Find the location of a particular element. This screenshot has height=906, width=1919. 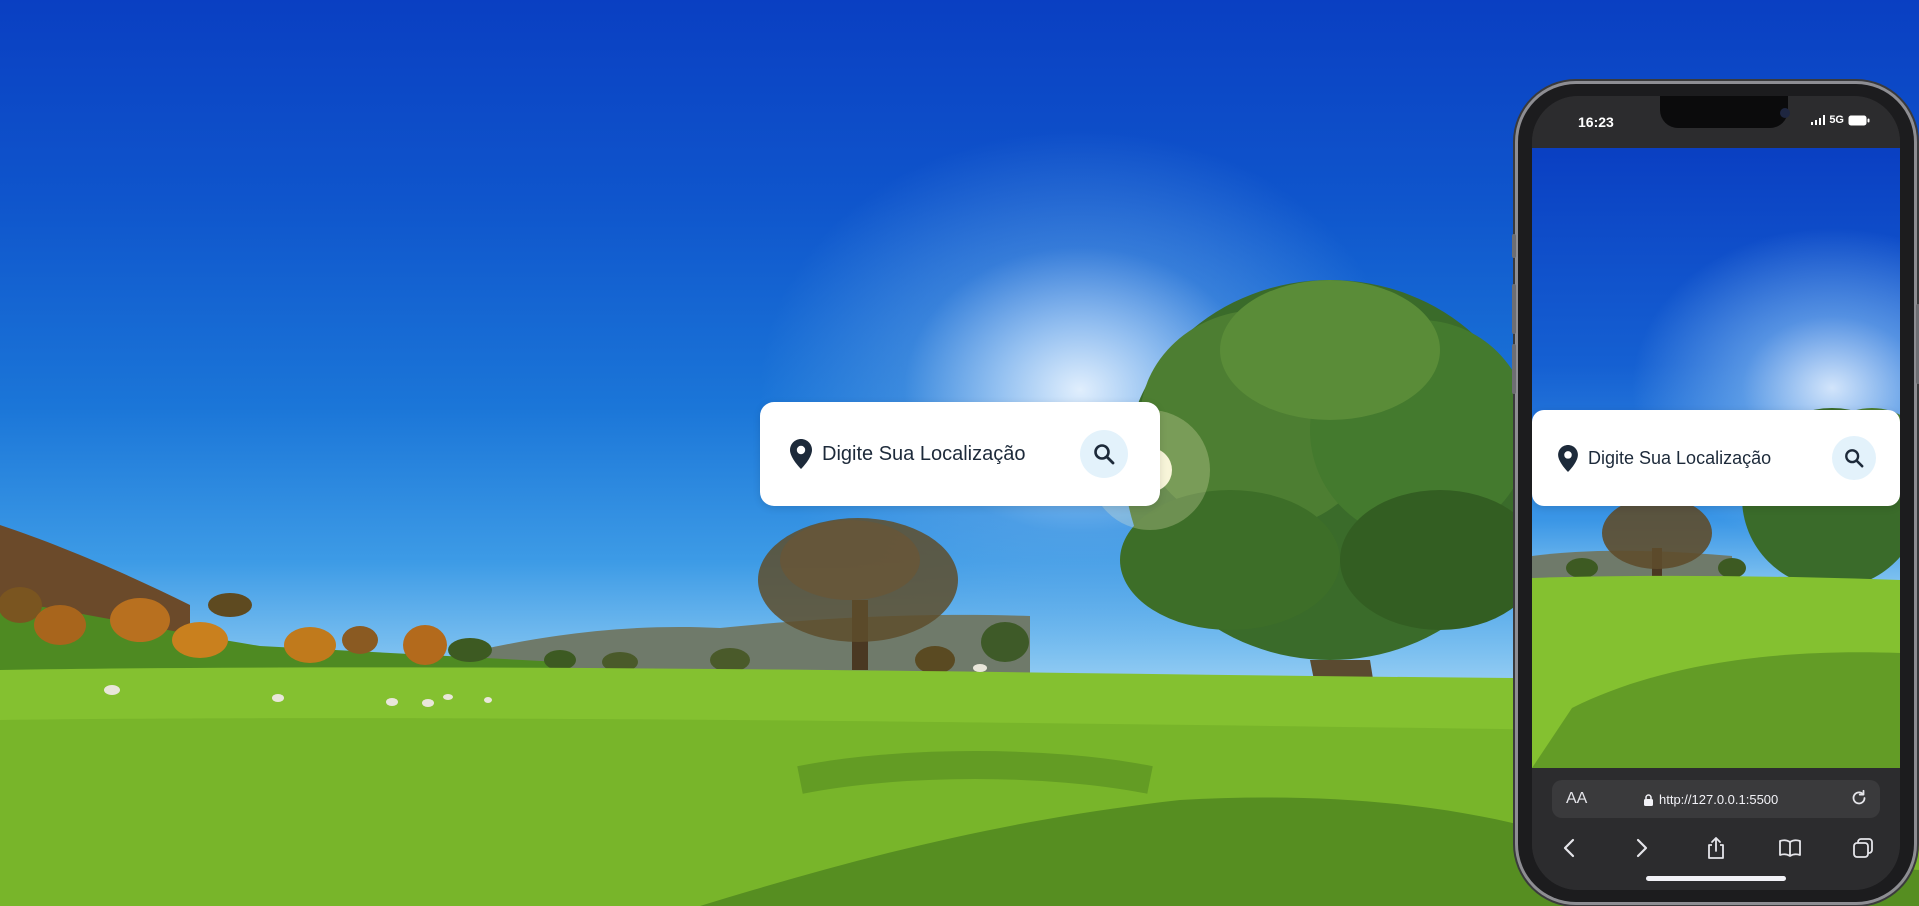

home-indicator is located at coordinates (1716, 878).